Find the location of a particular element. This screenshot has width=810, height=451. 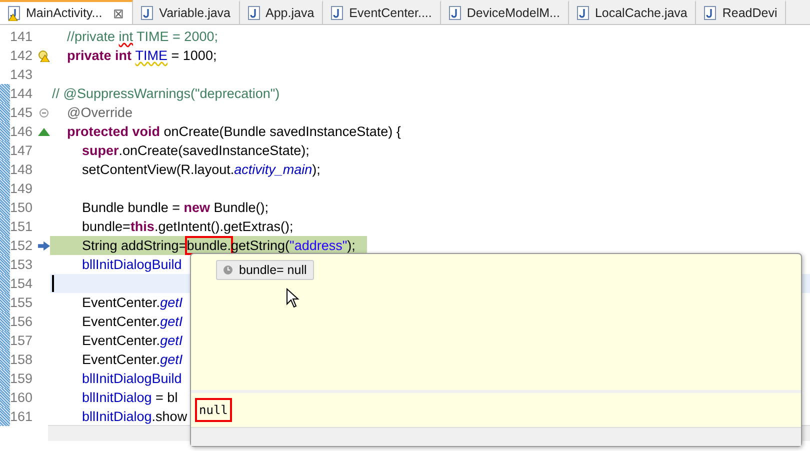

horizontal-scrollbar is located at coordinates (496, 436).